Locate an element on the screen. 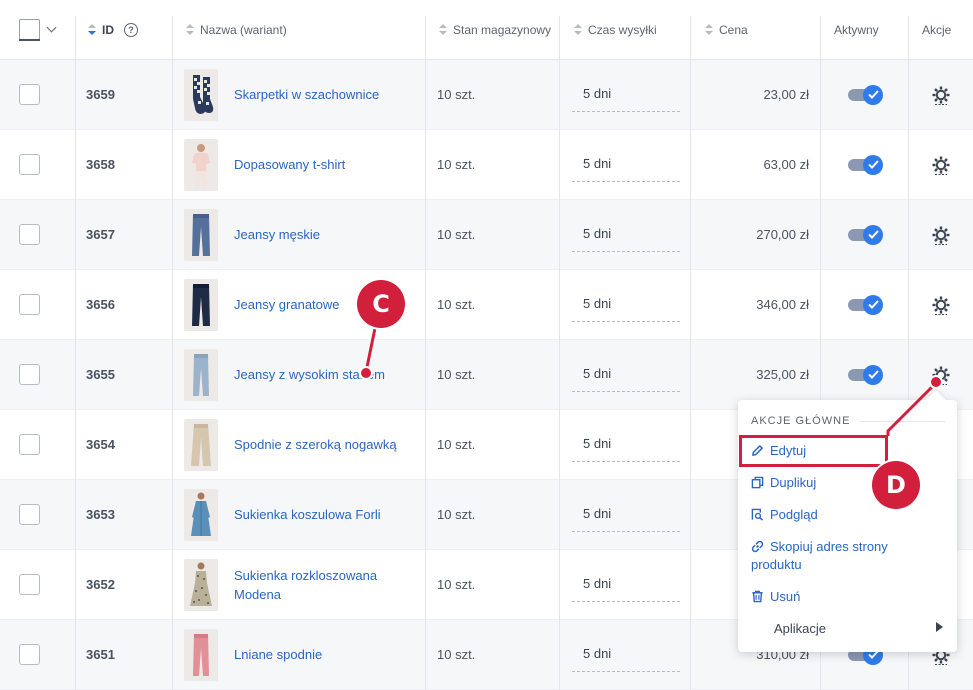 This screenshot has height=690, width=973. product-name-link: Lniane spodnie is located at coordinates (278, 654).